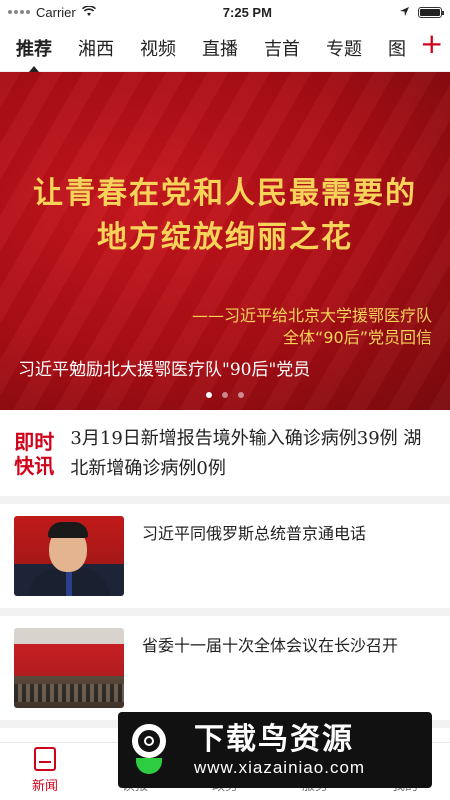  What do you see at coordinates (220, 48) in the screenshot?
I see `tab-live: 直播` at bounding box center [220, 48].